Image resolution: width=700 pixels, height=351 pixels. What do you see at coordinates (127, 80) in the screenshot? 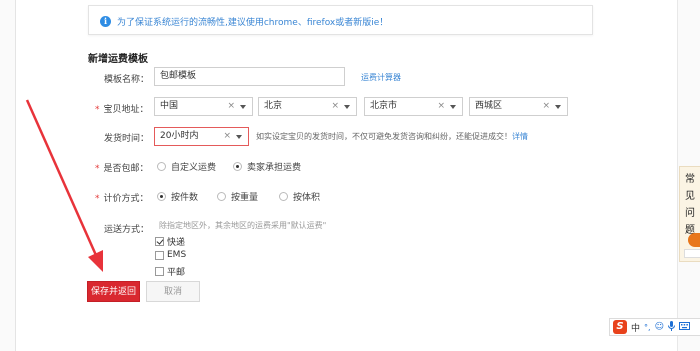
I see `template-name-label: 模板名称：` at bounding box center [127, 80].